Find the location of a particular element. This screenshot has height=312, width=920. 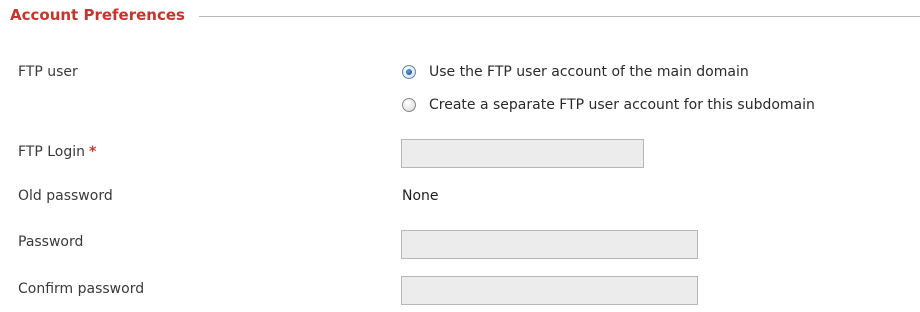

password-label: Password is located at coordinates (51, 242).